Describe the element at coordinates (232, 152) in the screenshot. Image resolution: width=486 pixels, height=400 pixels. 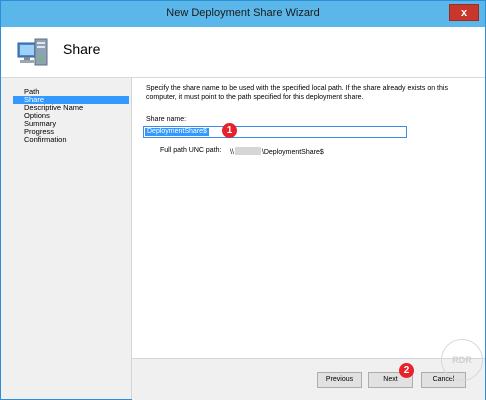
I see `unc-path-prefix: \\` at that location.